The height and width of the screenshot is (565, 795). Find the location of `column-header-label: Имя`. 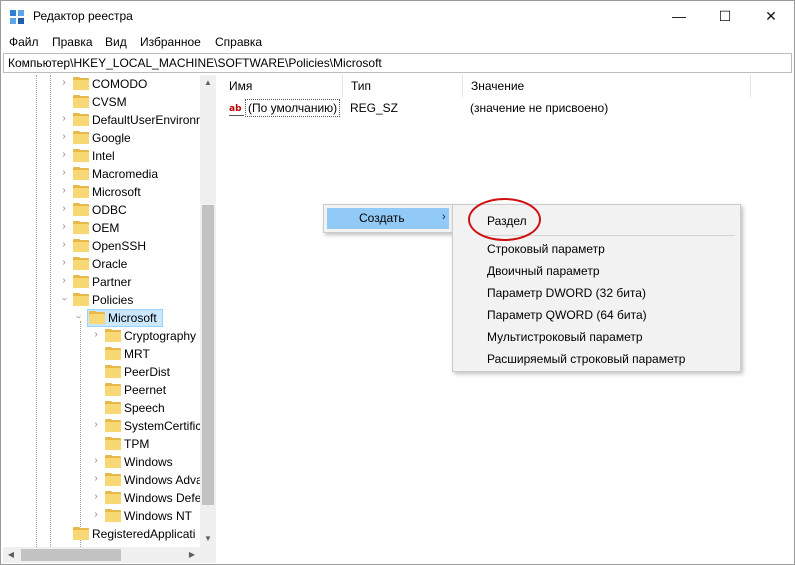

column-header-label: Имя is located at coordinates (241, 86).